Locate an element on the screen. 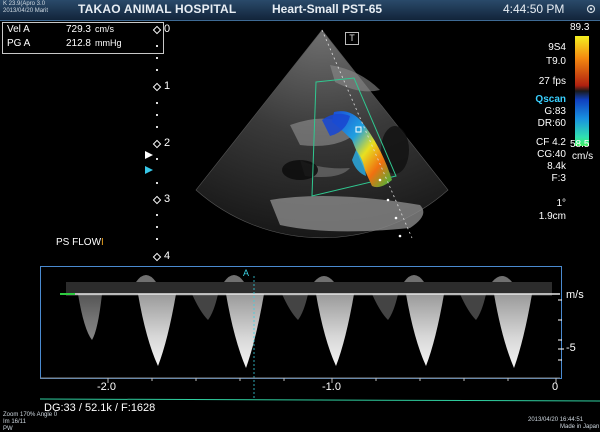 This screenshot has height=432, width=600. time-tick-label: -1.0 is located at coordinates (331, 387).